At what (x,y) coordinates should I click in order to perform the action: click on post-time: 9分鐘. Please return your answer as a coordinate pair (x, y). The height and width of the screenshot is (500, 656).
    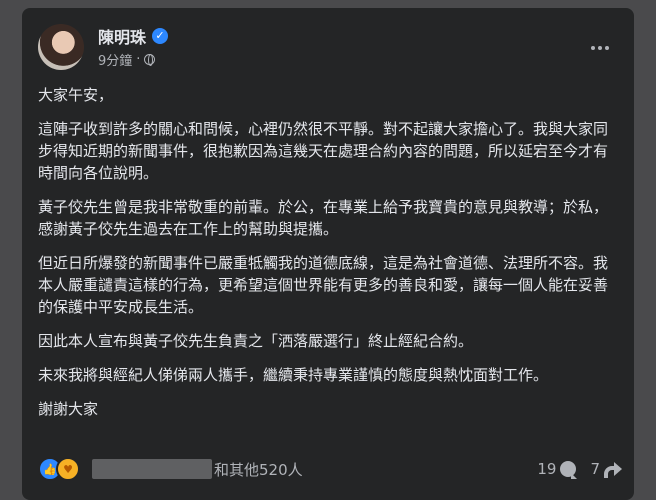
    Looking at the image, I should click on (115, 59).